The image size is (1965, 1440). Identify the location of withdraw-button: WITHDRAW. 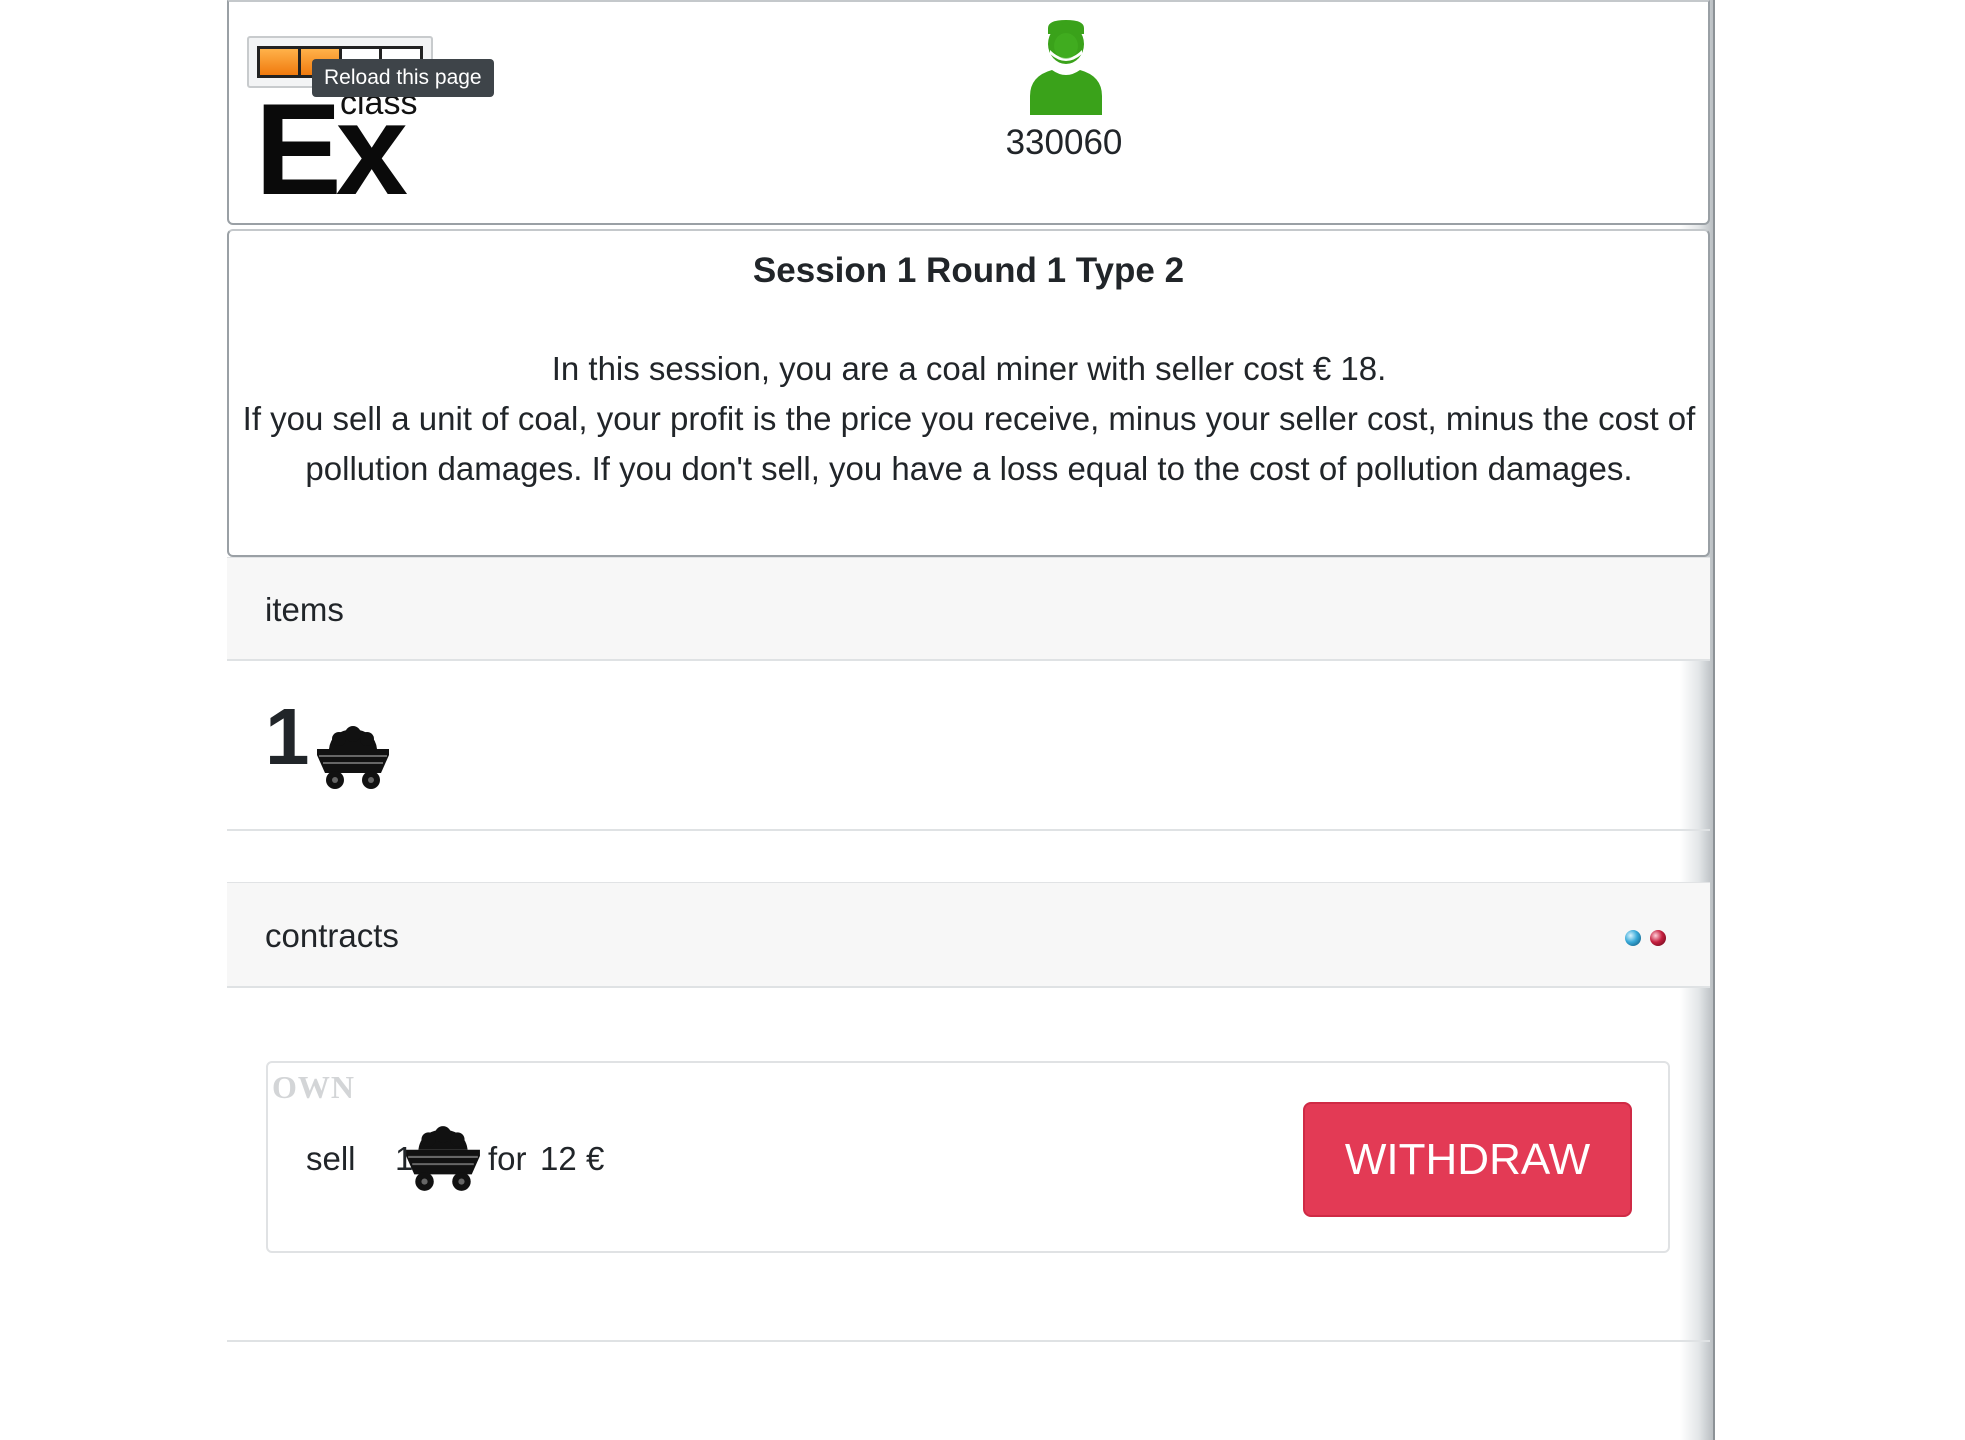
(1467, 1159).